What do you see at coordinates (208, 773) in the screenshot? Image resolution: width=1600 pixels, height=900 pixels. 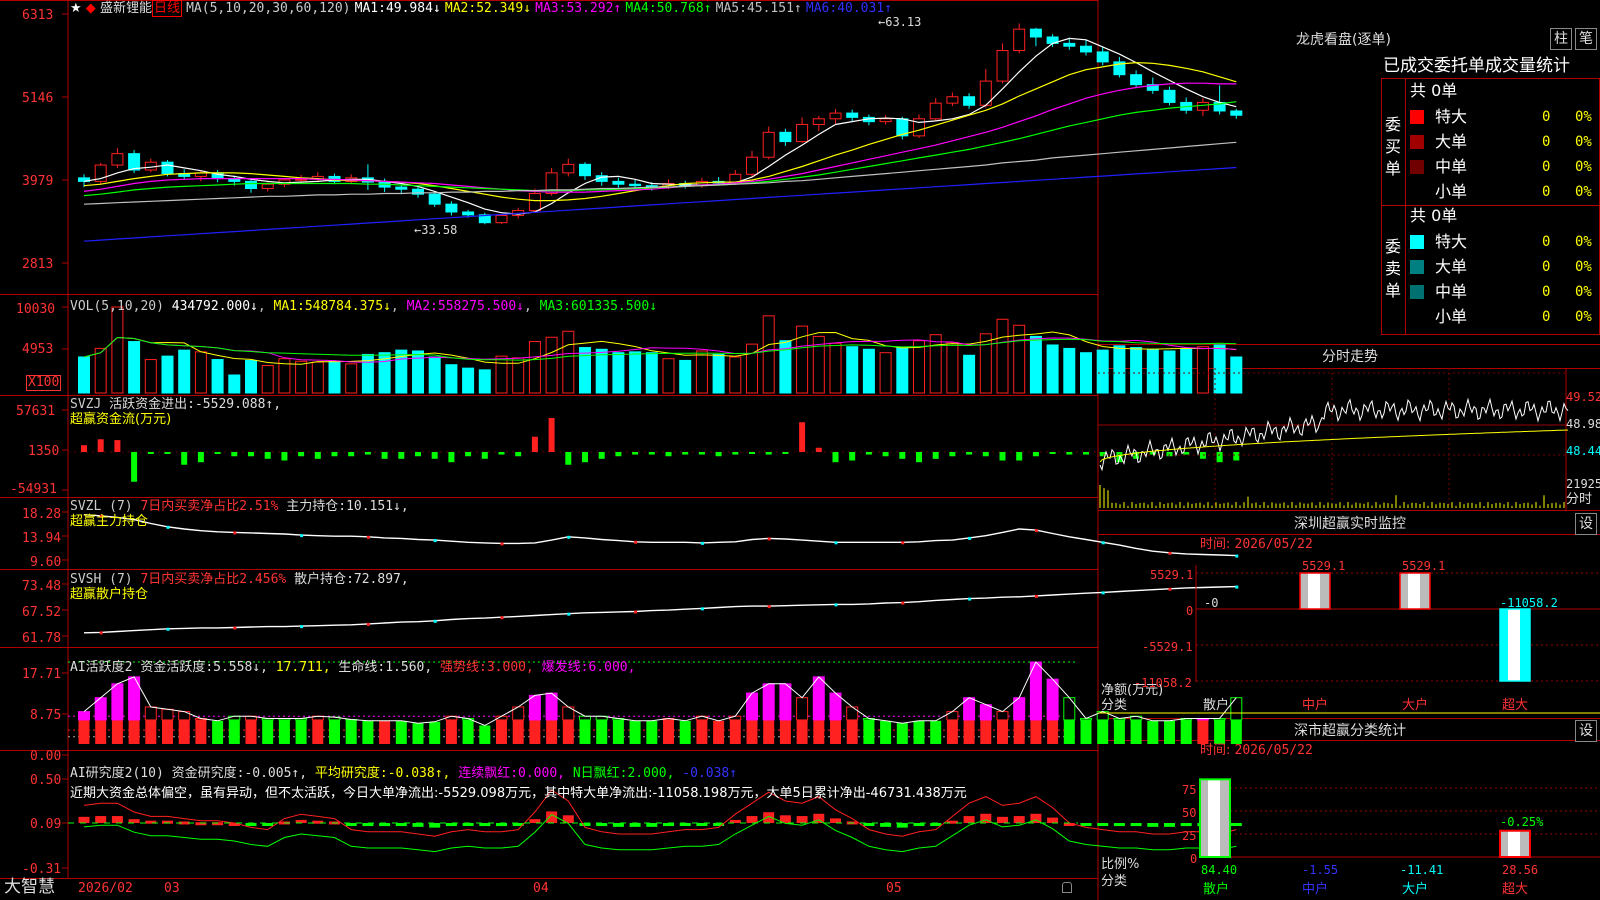 I see `ai-research-label: 资金研究度:` at bounding box center [208, 773].